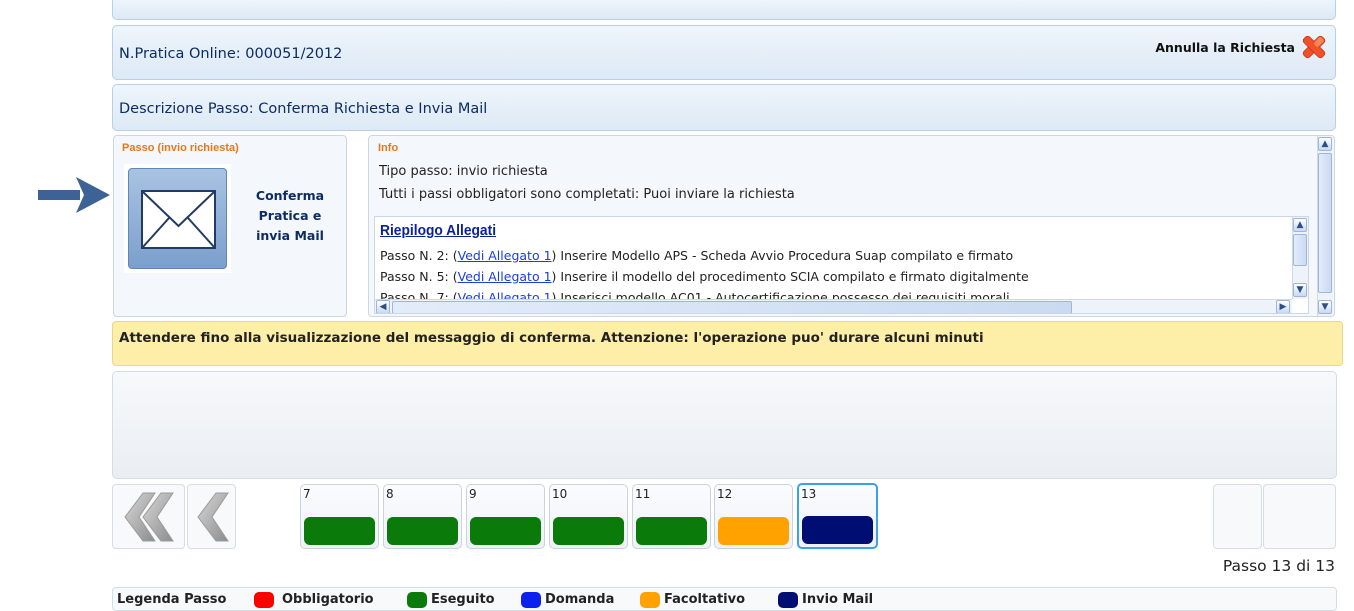 The image size is (1354, 611). What do you see at coordinates (172, 599) in the screenshot?
I see `legend-title: Legenda Passo` at bounding box center [172, 599].